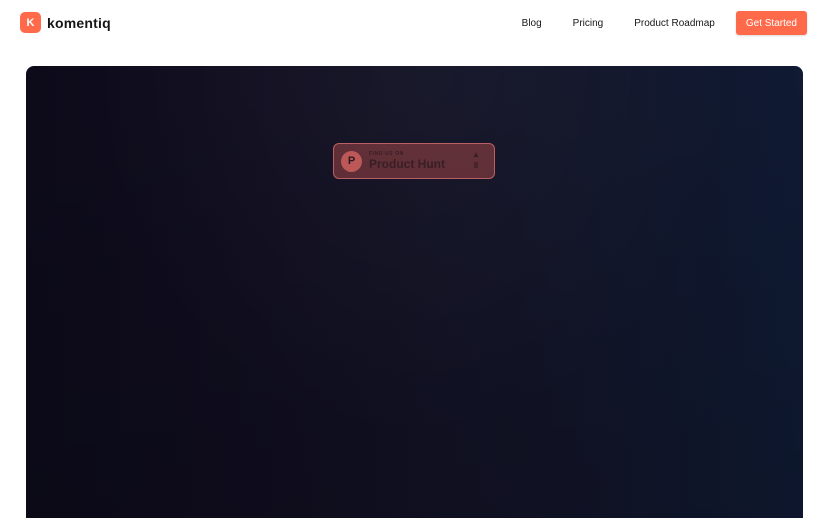 The height and width of the screenshot is (518, 828). What do you see at coordinates (79, 22) in the screenshot?
I see `brand-name: komentiq` at bounding box center [79, 22].